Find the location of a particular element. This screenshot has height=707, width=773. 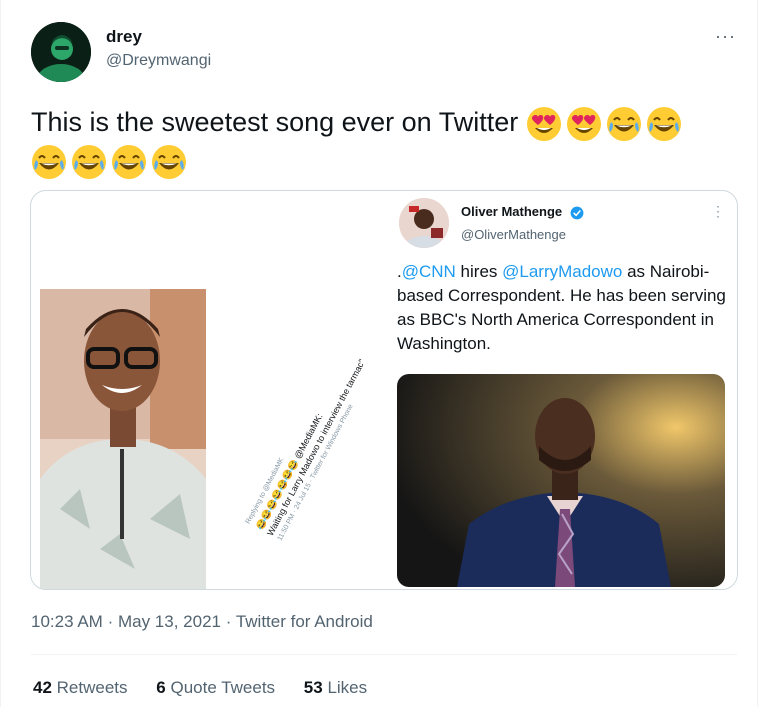

quote-tweets-stat: 6 Quote Tweets is located at coordinates (215, 688).